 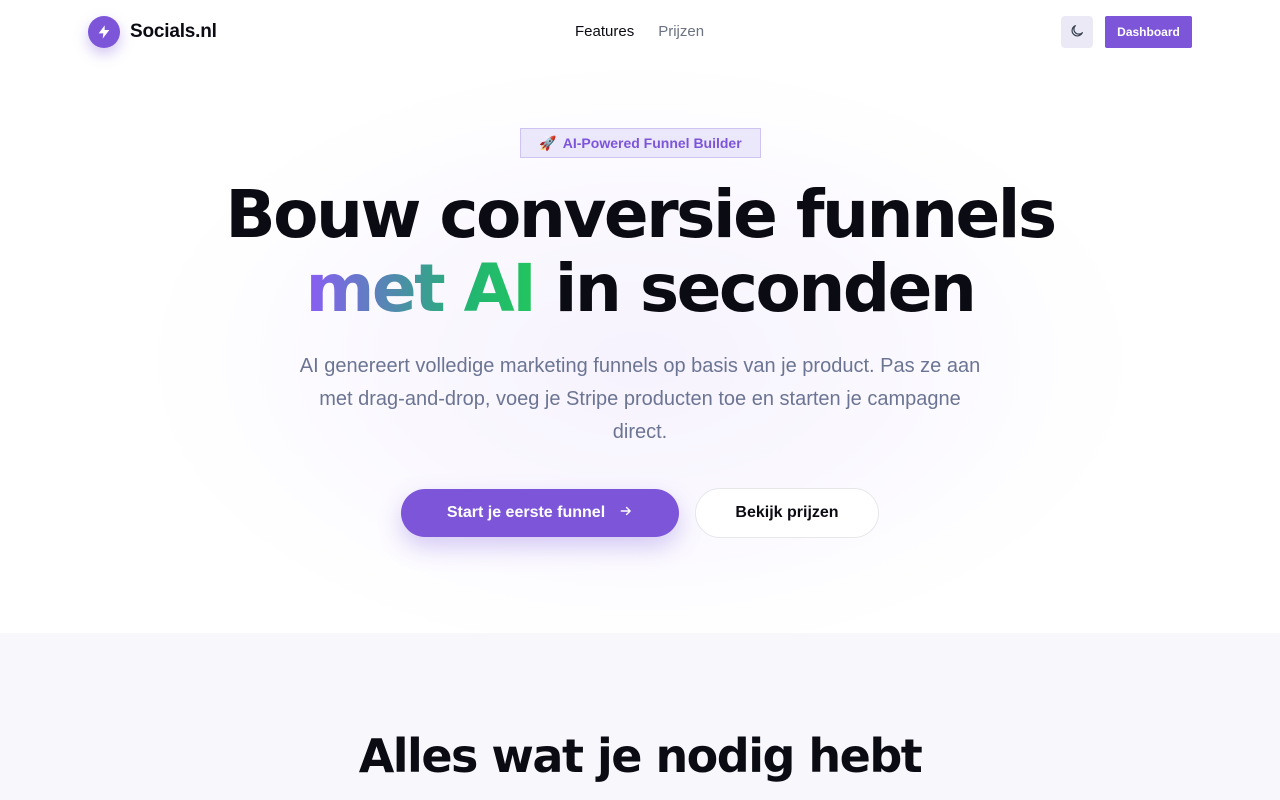 I want to click on hero-badge: 🚀 AI-Powered Funnel Builder, so click(x=640, y=143).